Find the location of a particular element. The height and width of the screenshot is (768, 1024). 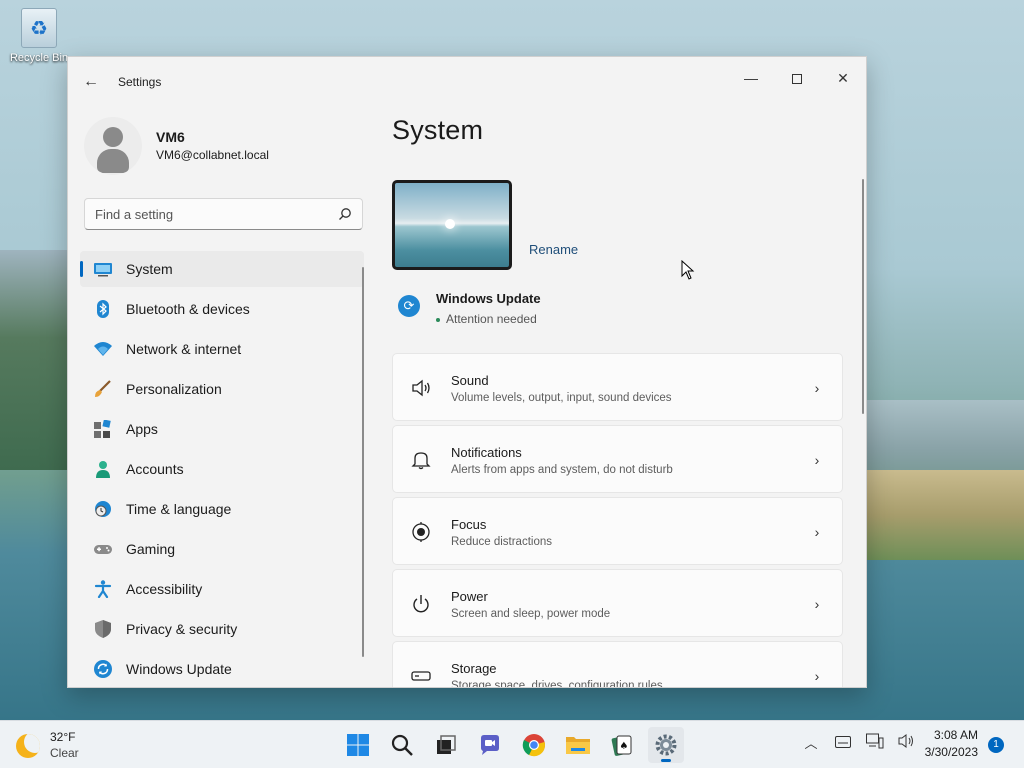

taskbar-solitaire-button: ♠ is located at coordinates (622, 745).